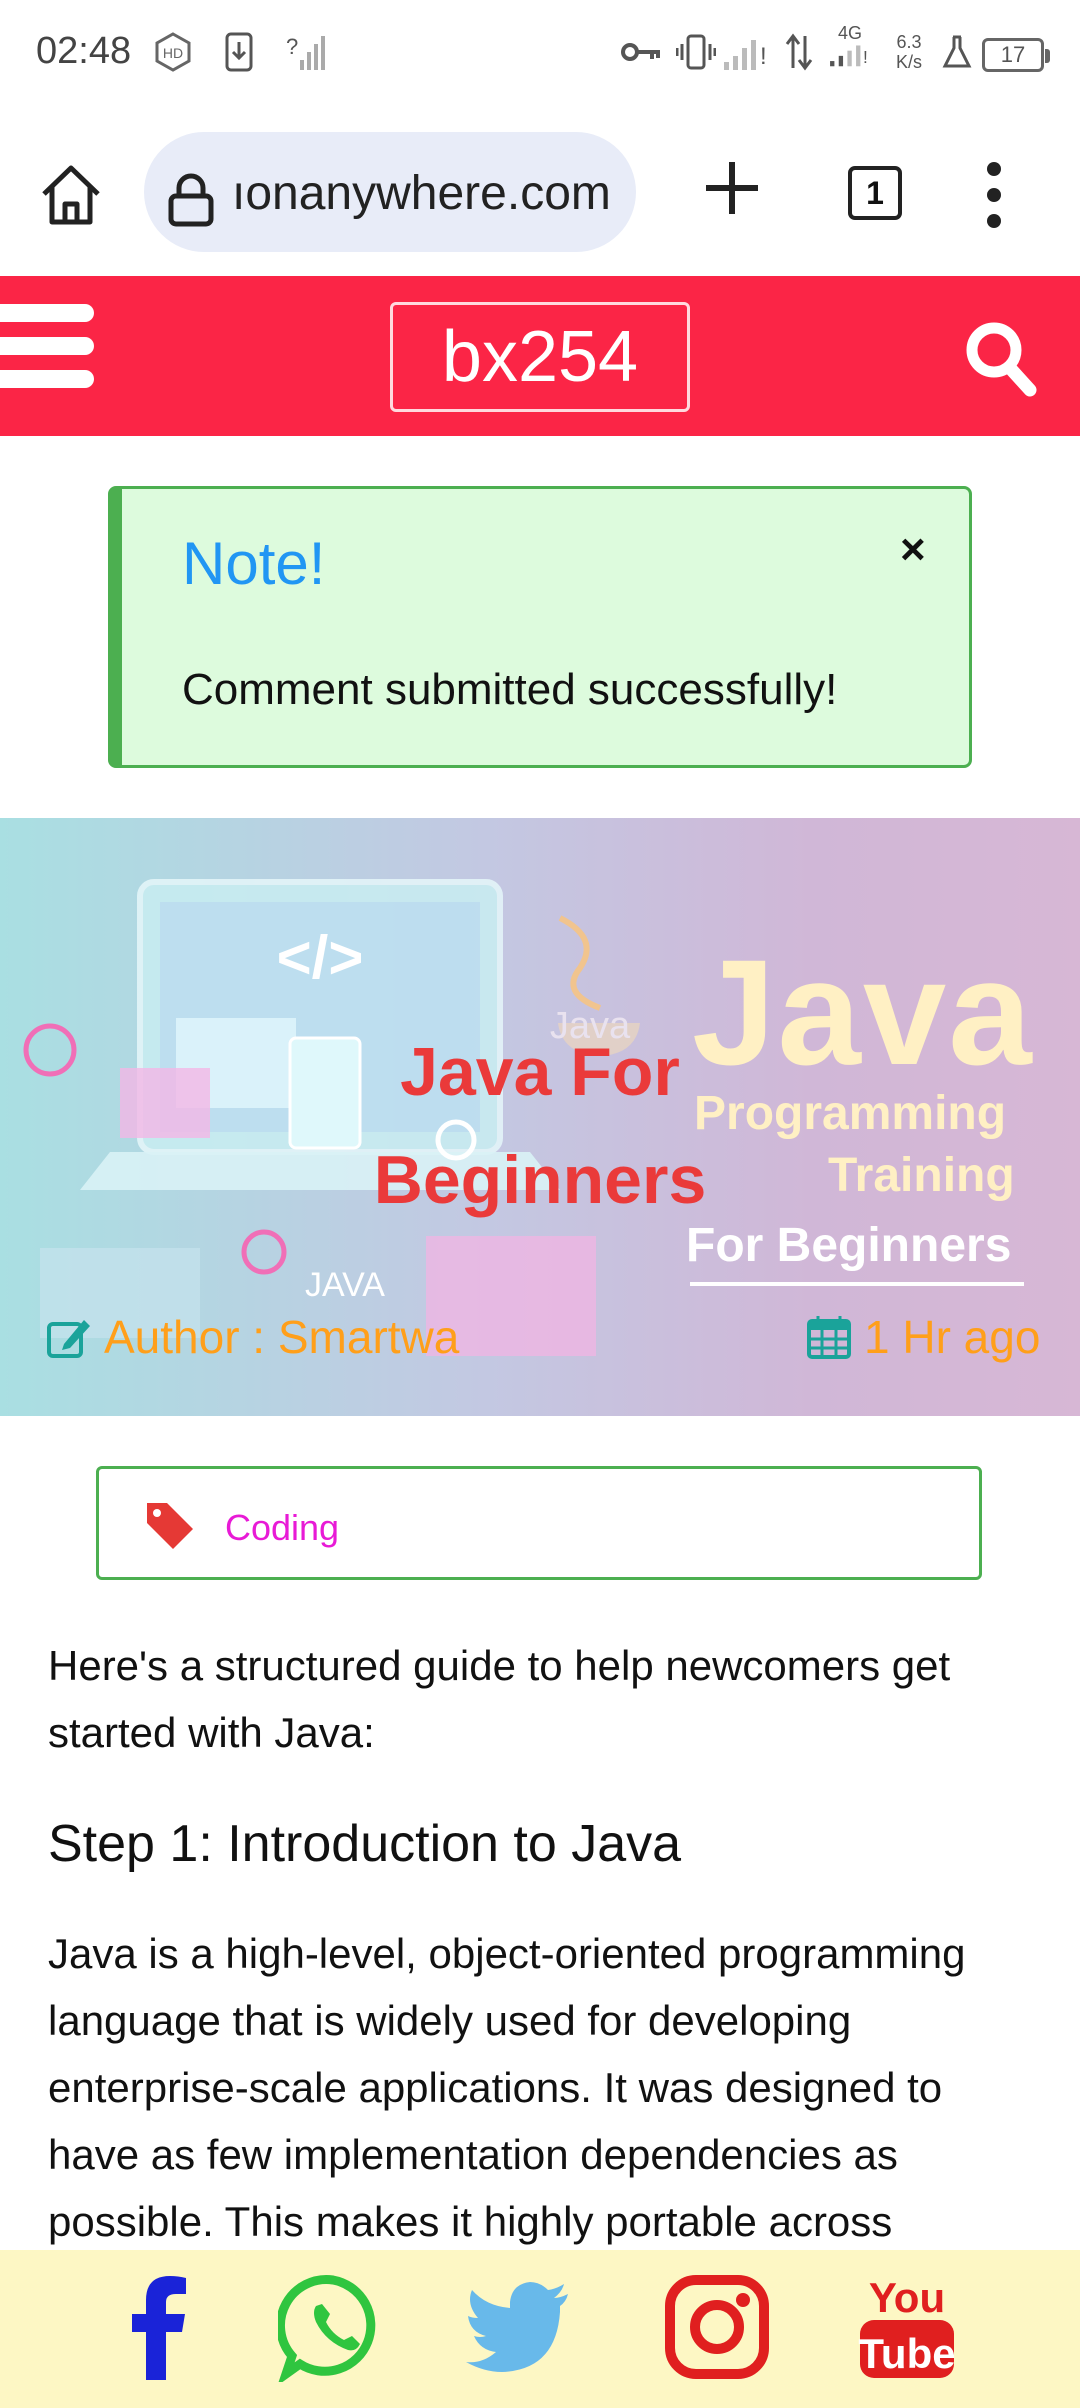  What do you see at coordinates (909, 42) in the screenshot?
I see `speed-value: 6.3` at bounding box center [909, 42].